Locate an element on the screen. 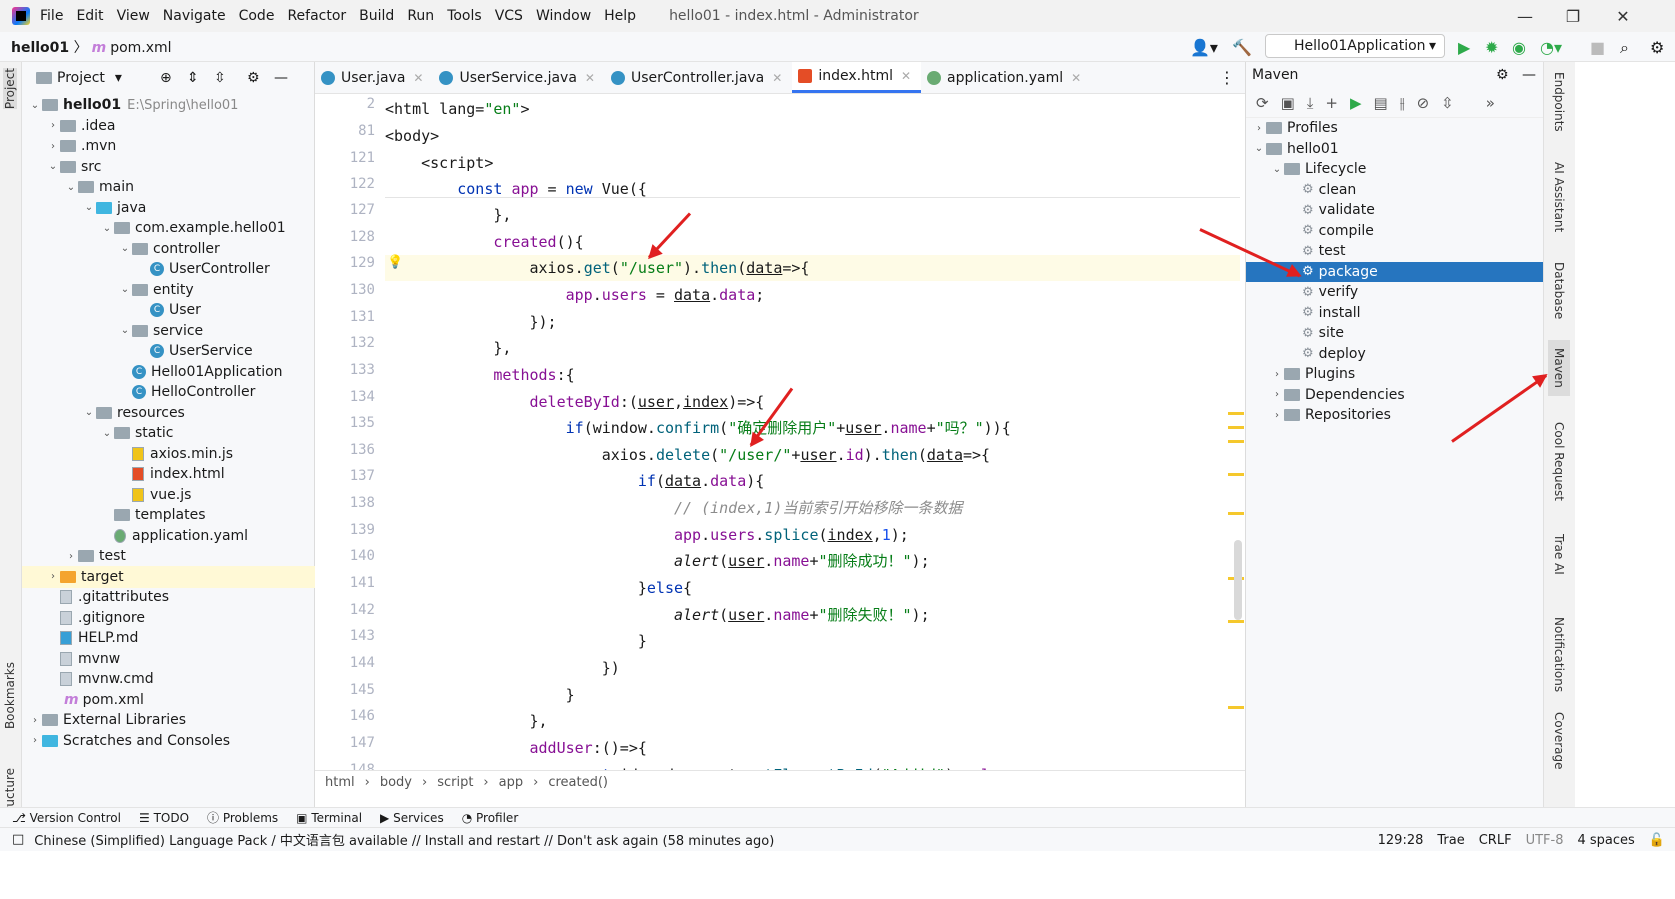  tree-item: ⌄ com.example.hello01 is located at coordinates (168, 228).